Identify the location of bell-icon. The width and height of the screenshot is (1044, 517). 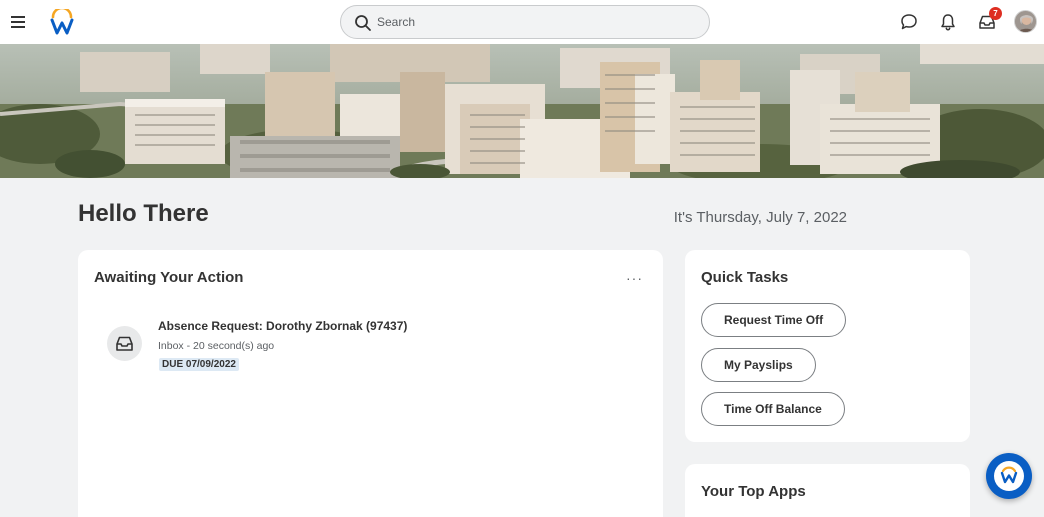
(948, 22).